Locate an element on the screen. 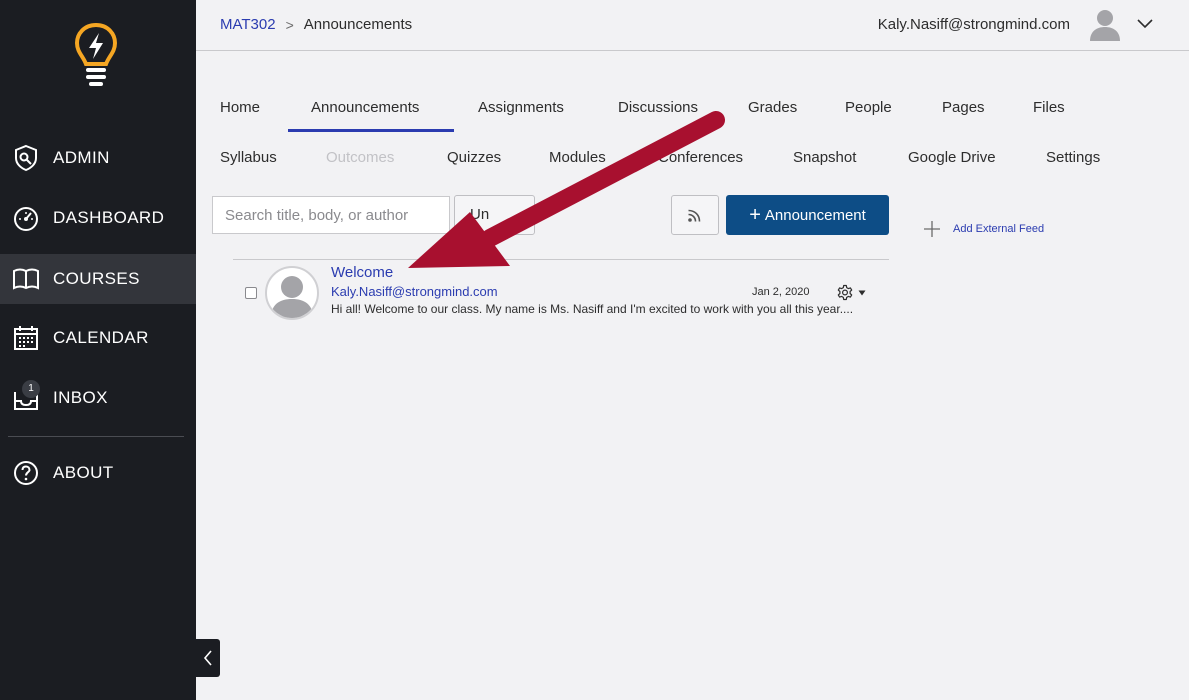  list-divider is located at coordinates (561, 259).